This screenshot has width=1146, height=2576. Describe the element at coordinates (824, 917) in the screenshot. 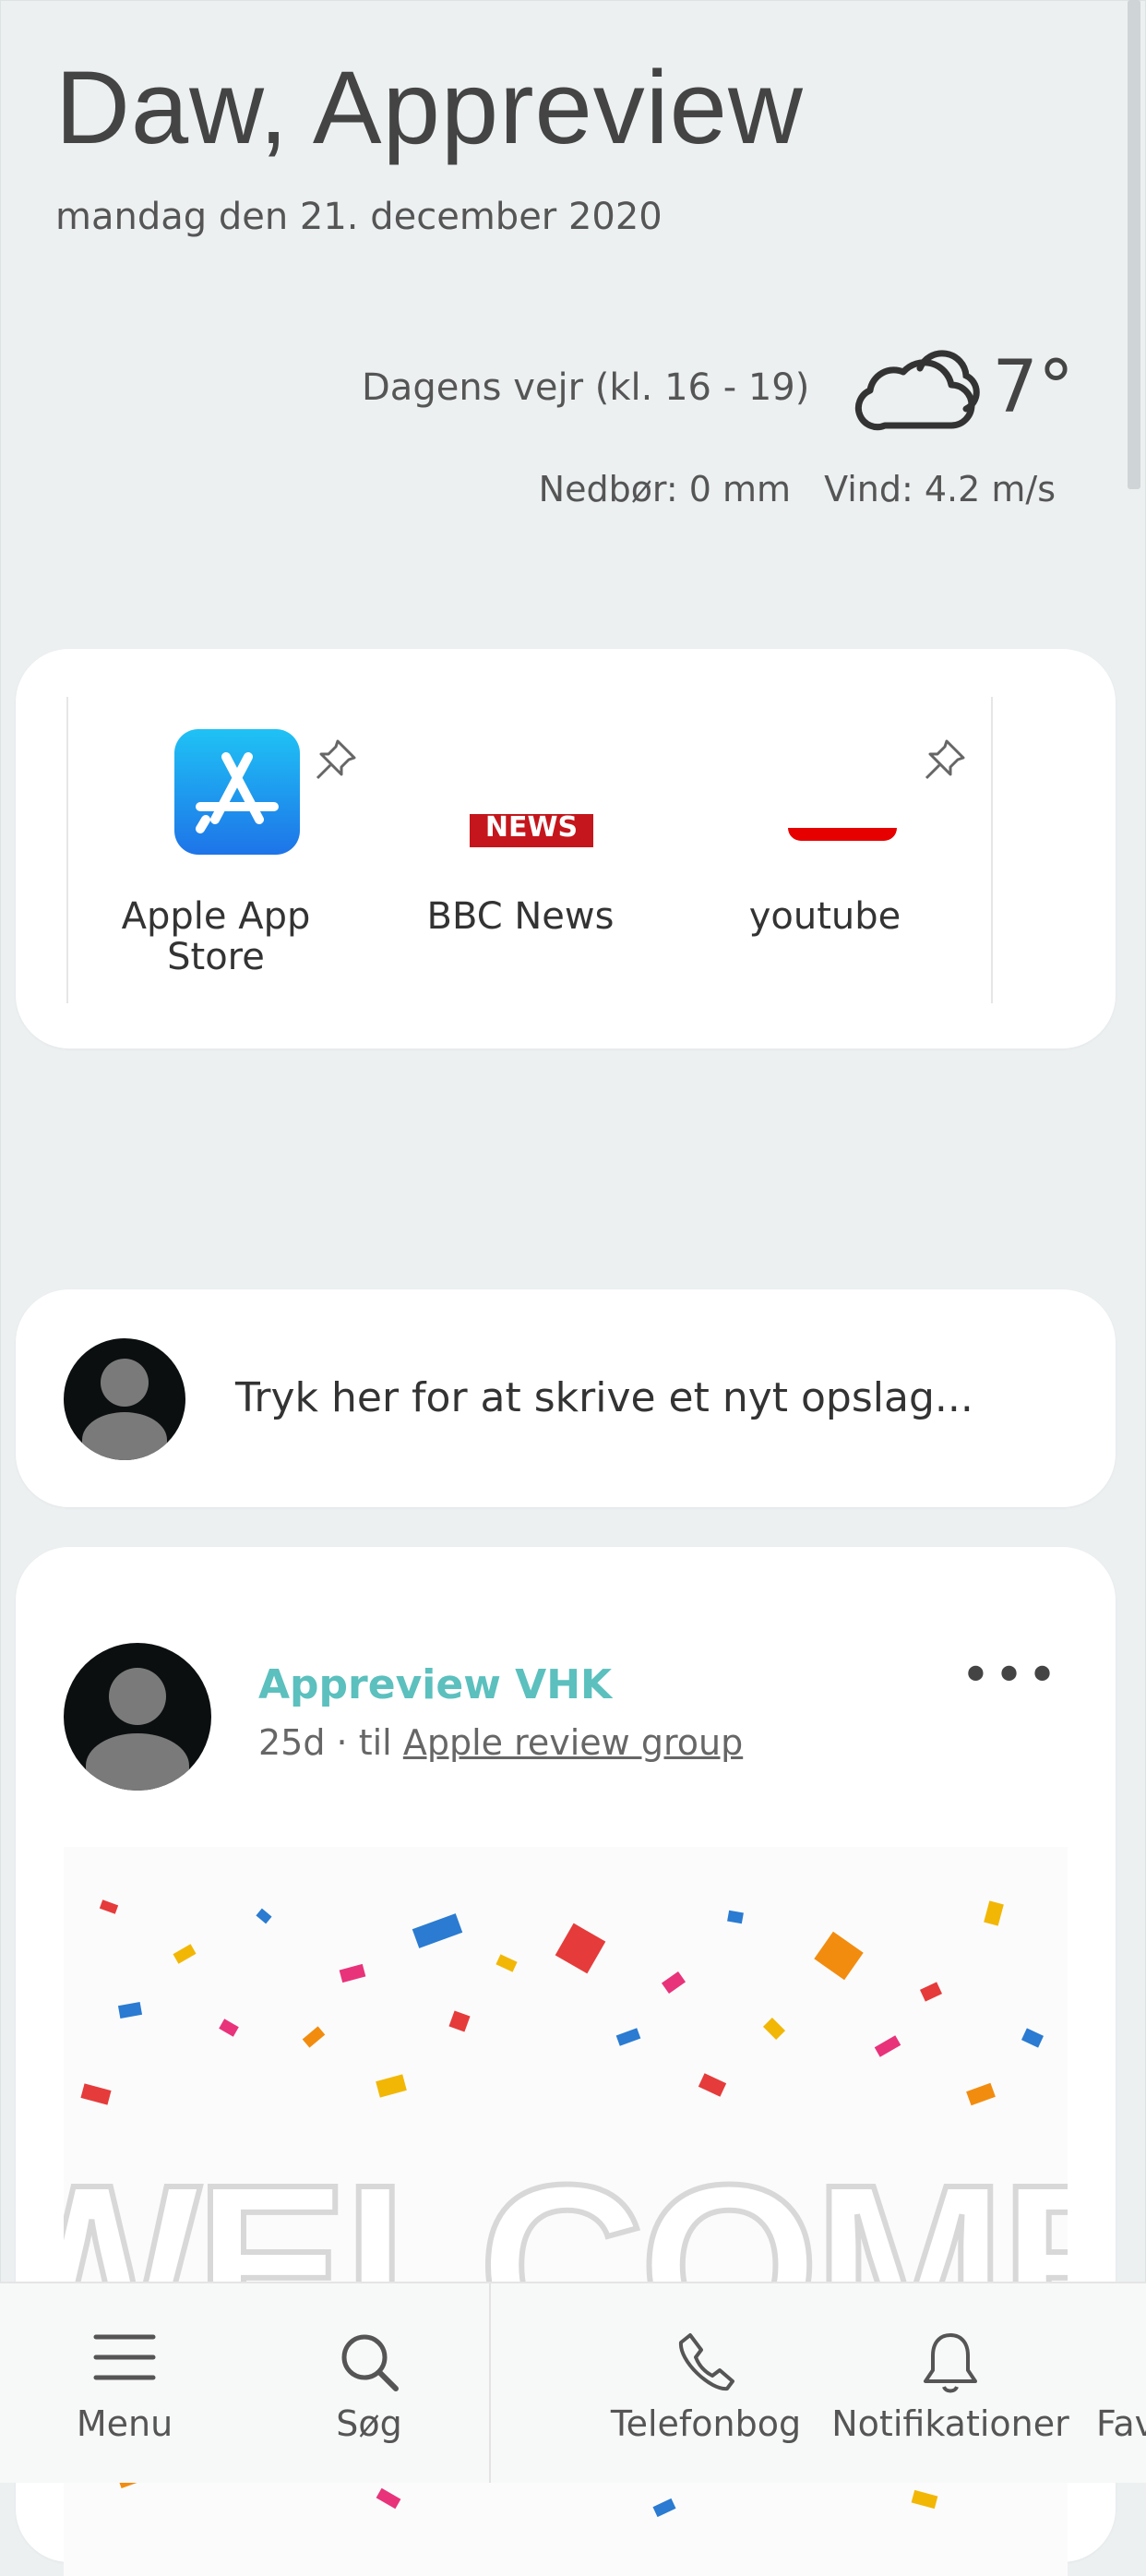

I see `quick-link-label: youtube` at that location.